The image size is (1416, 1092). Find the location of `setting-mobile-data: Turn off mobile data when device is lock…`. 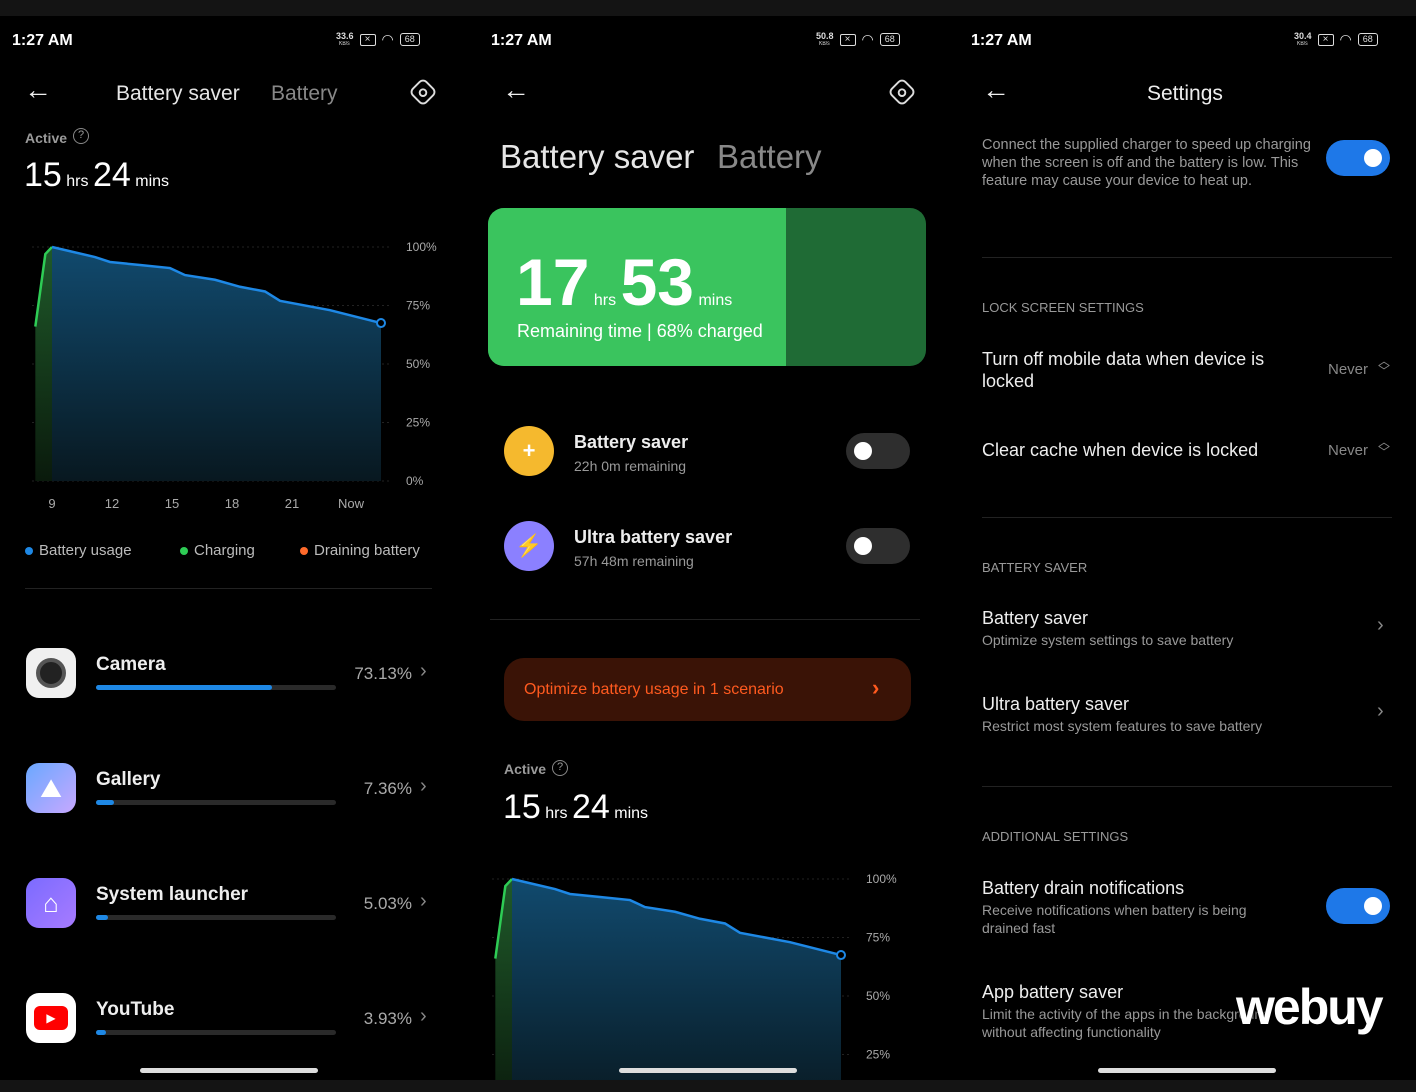

setting-mobile-data: Turn off mobile data when device is lock… is located at coordinates (1197, 373).